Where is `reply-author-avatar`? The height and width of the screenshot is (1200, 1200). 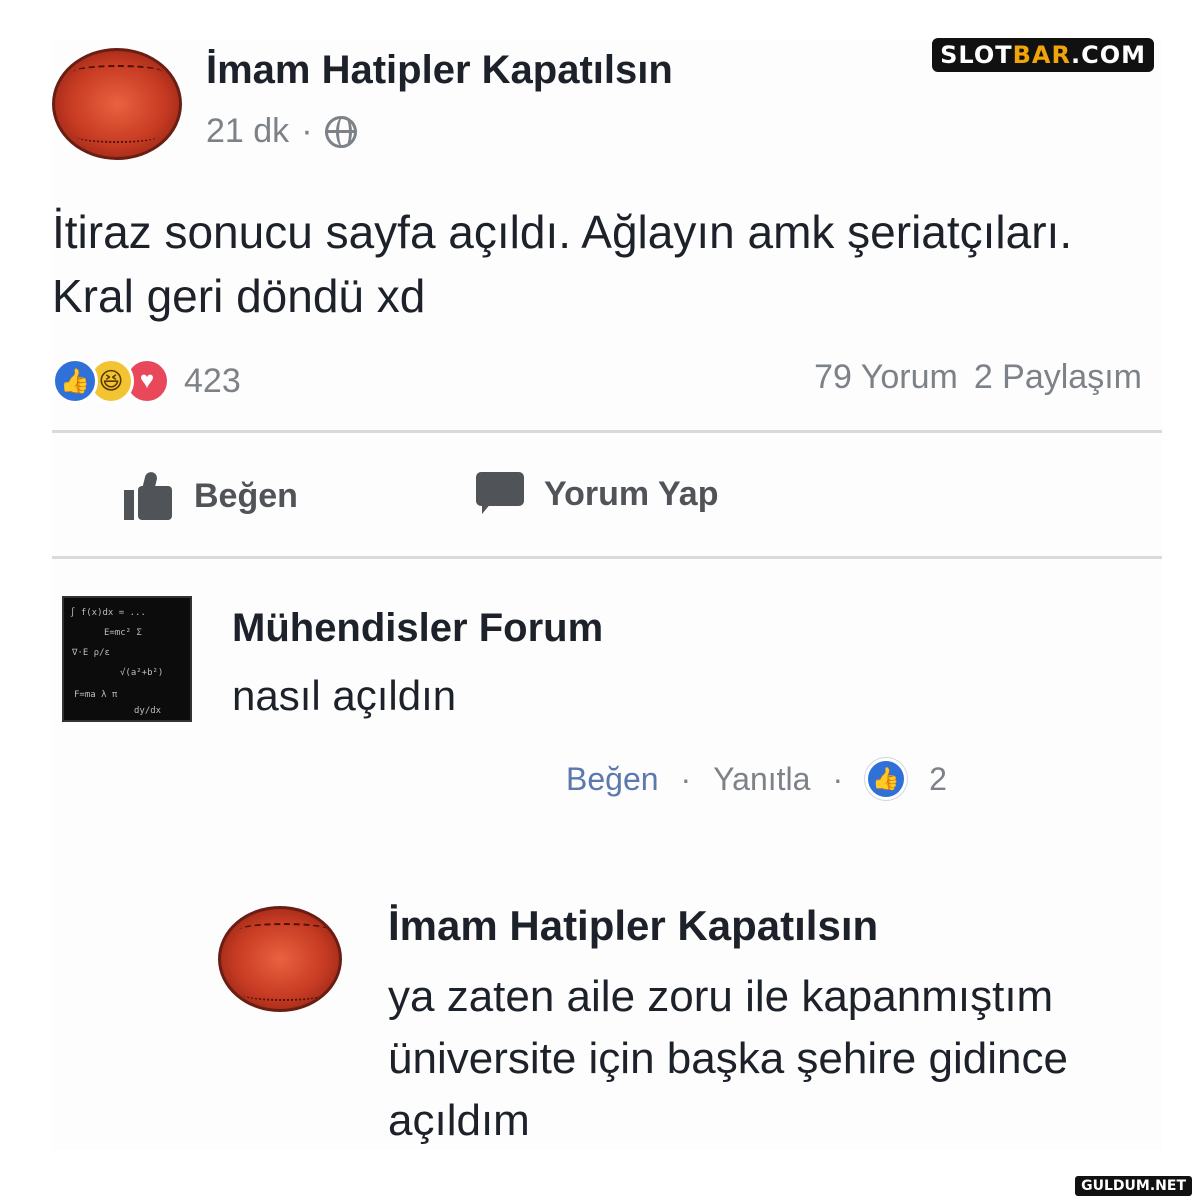
reply-author-avatar is located at coordinates (280, 959).